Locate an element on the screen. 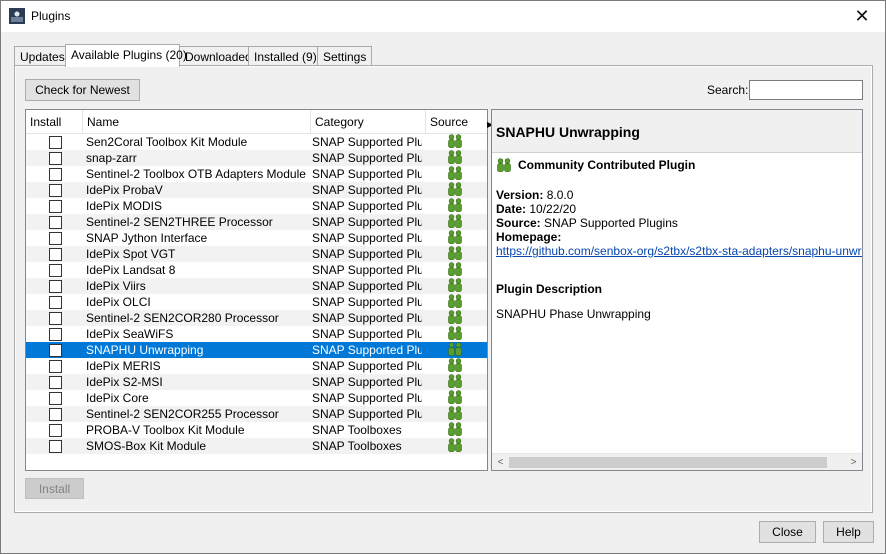 The height and width of the screenshot is (554, 886). version-row: Version: 8.0.0 is located at coordinates (534, 195).